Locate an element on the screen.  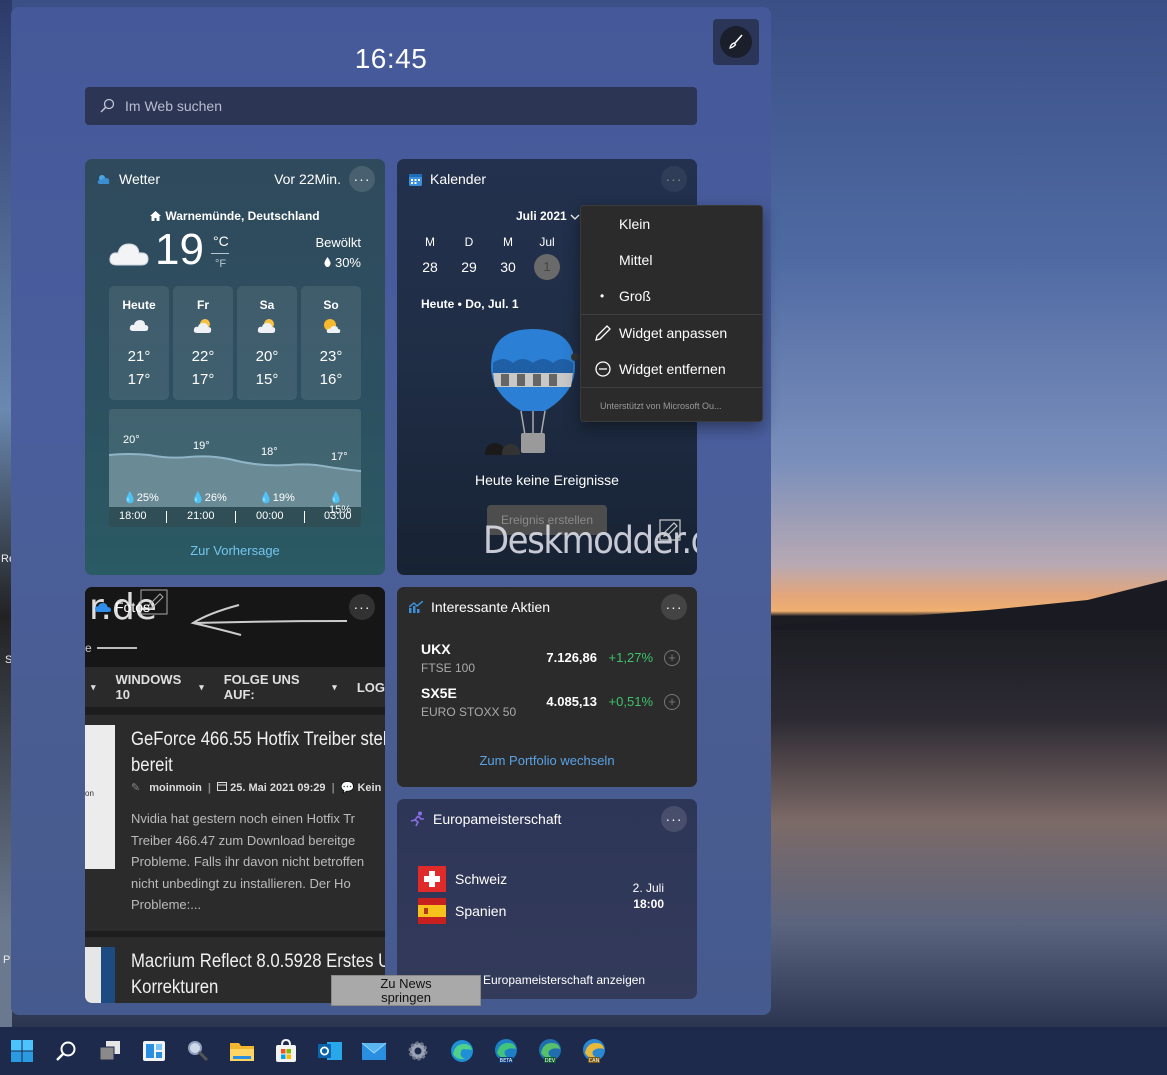
match-time: 18:00 is located at coordinates (648, 904).